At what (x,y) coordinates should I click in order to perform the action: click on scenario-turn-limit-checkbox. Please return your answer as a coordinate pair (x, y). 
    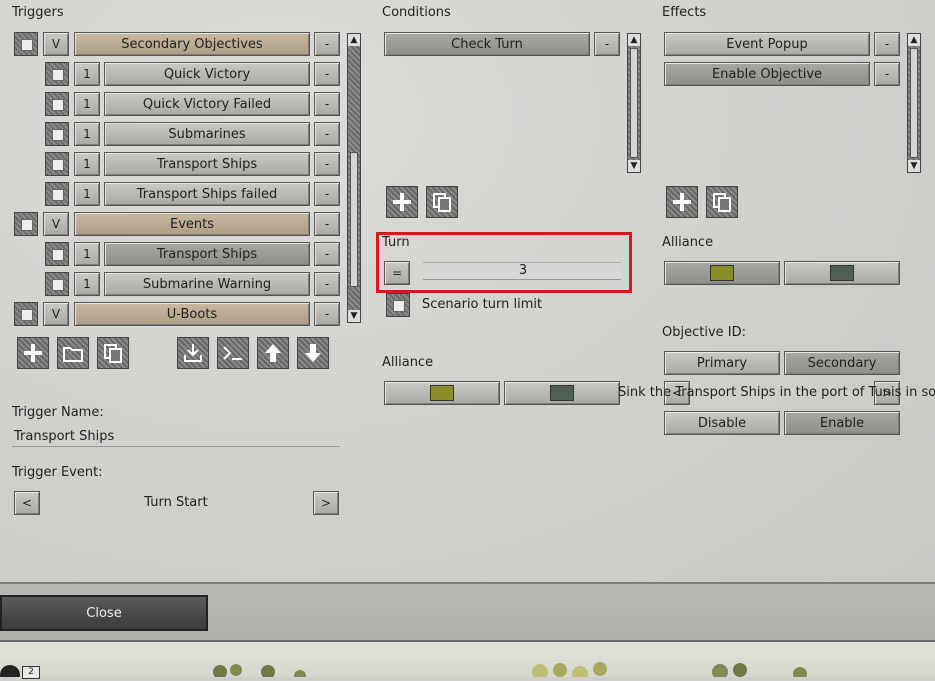
    Looking at the image, I should click on (398, 305).